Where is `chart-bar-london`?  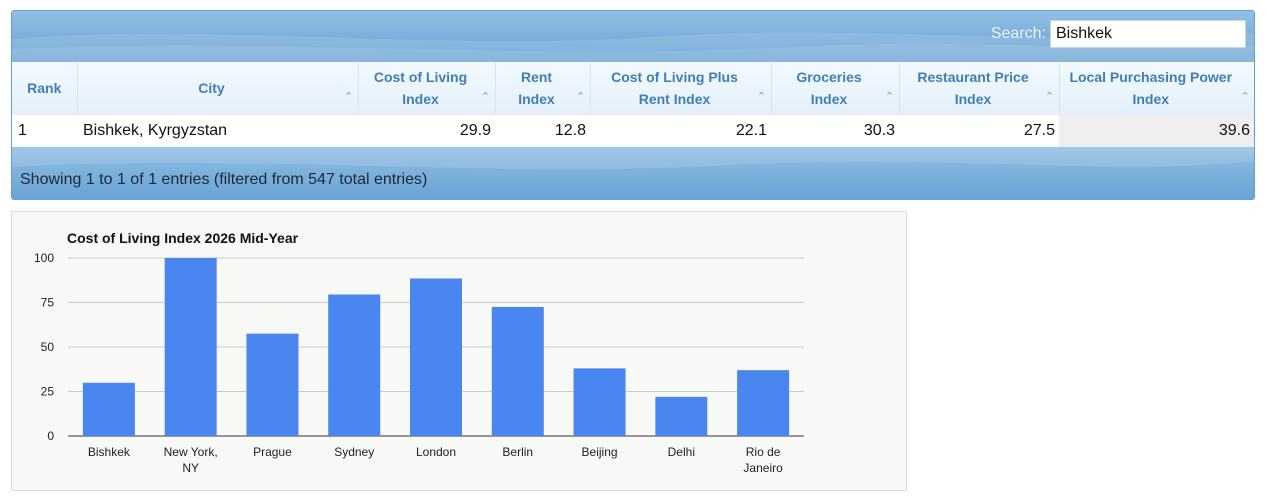 chart-bar-london is located at coordinates (436, 357).